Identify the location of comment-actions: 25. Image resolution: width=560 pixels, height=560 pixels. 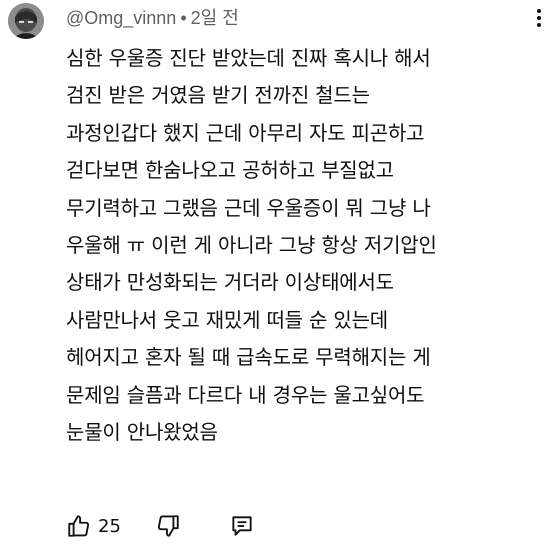
(160, 526).